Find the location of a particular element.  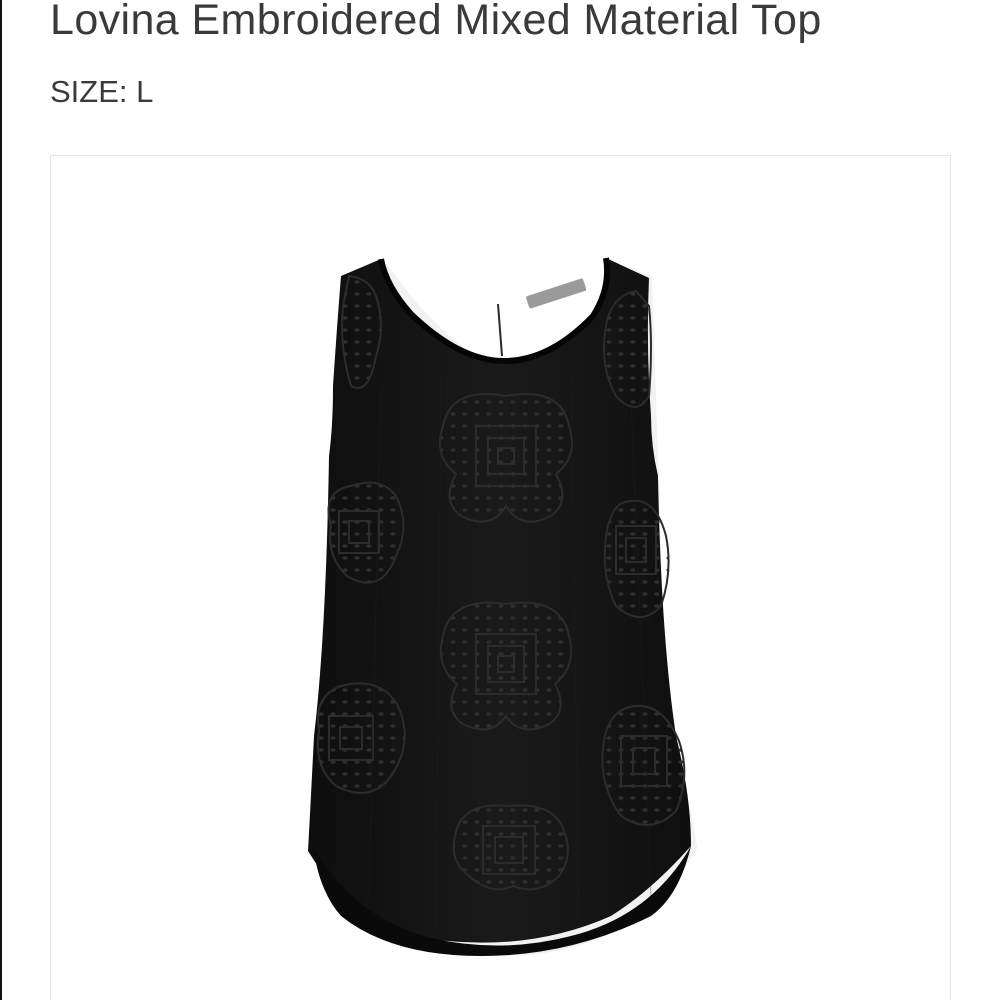

size-value: L is located at coordinates (145, 91).